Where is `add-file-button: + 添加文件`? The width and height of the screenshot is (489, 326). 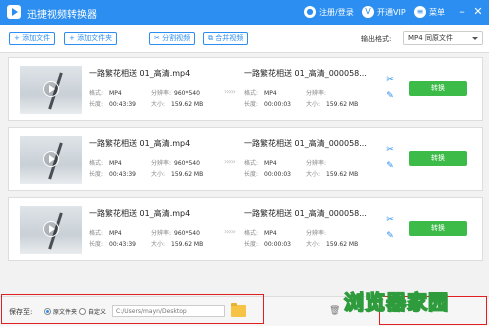
add-file-button: + 添加文件 is located at coordinates (32, 38).